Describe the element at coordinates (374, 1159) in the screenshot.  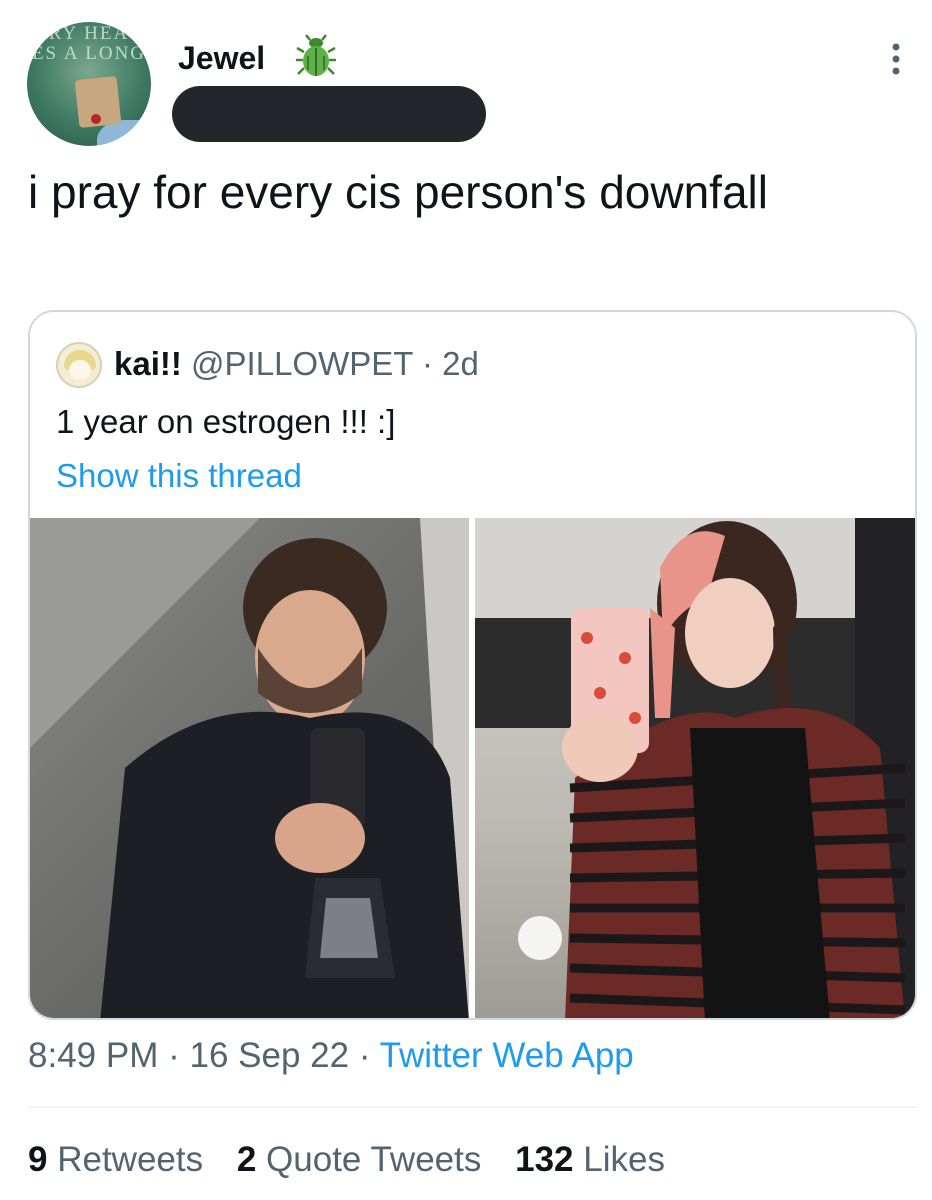
I see `quotes-label: Quote Tweets` at that location.